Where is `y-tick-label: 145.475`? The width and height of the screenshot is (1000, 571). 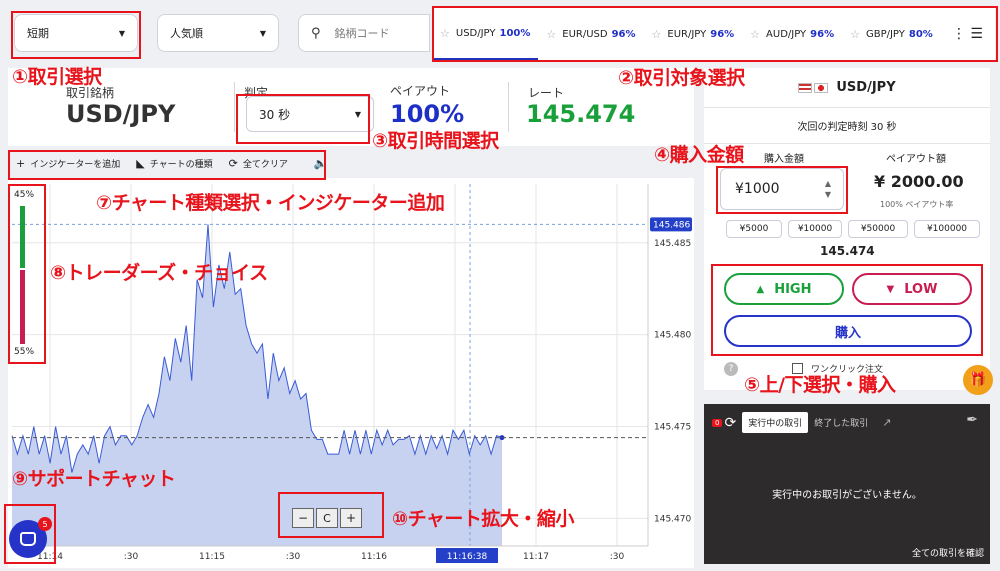
y-tick-label: 145.475 is located at coordinates (672, 428).